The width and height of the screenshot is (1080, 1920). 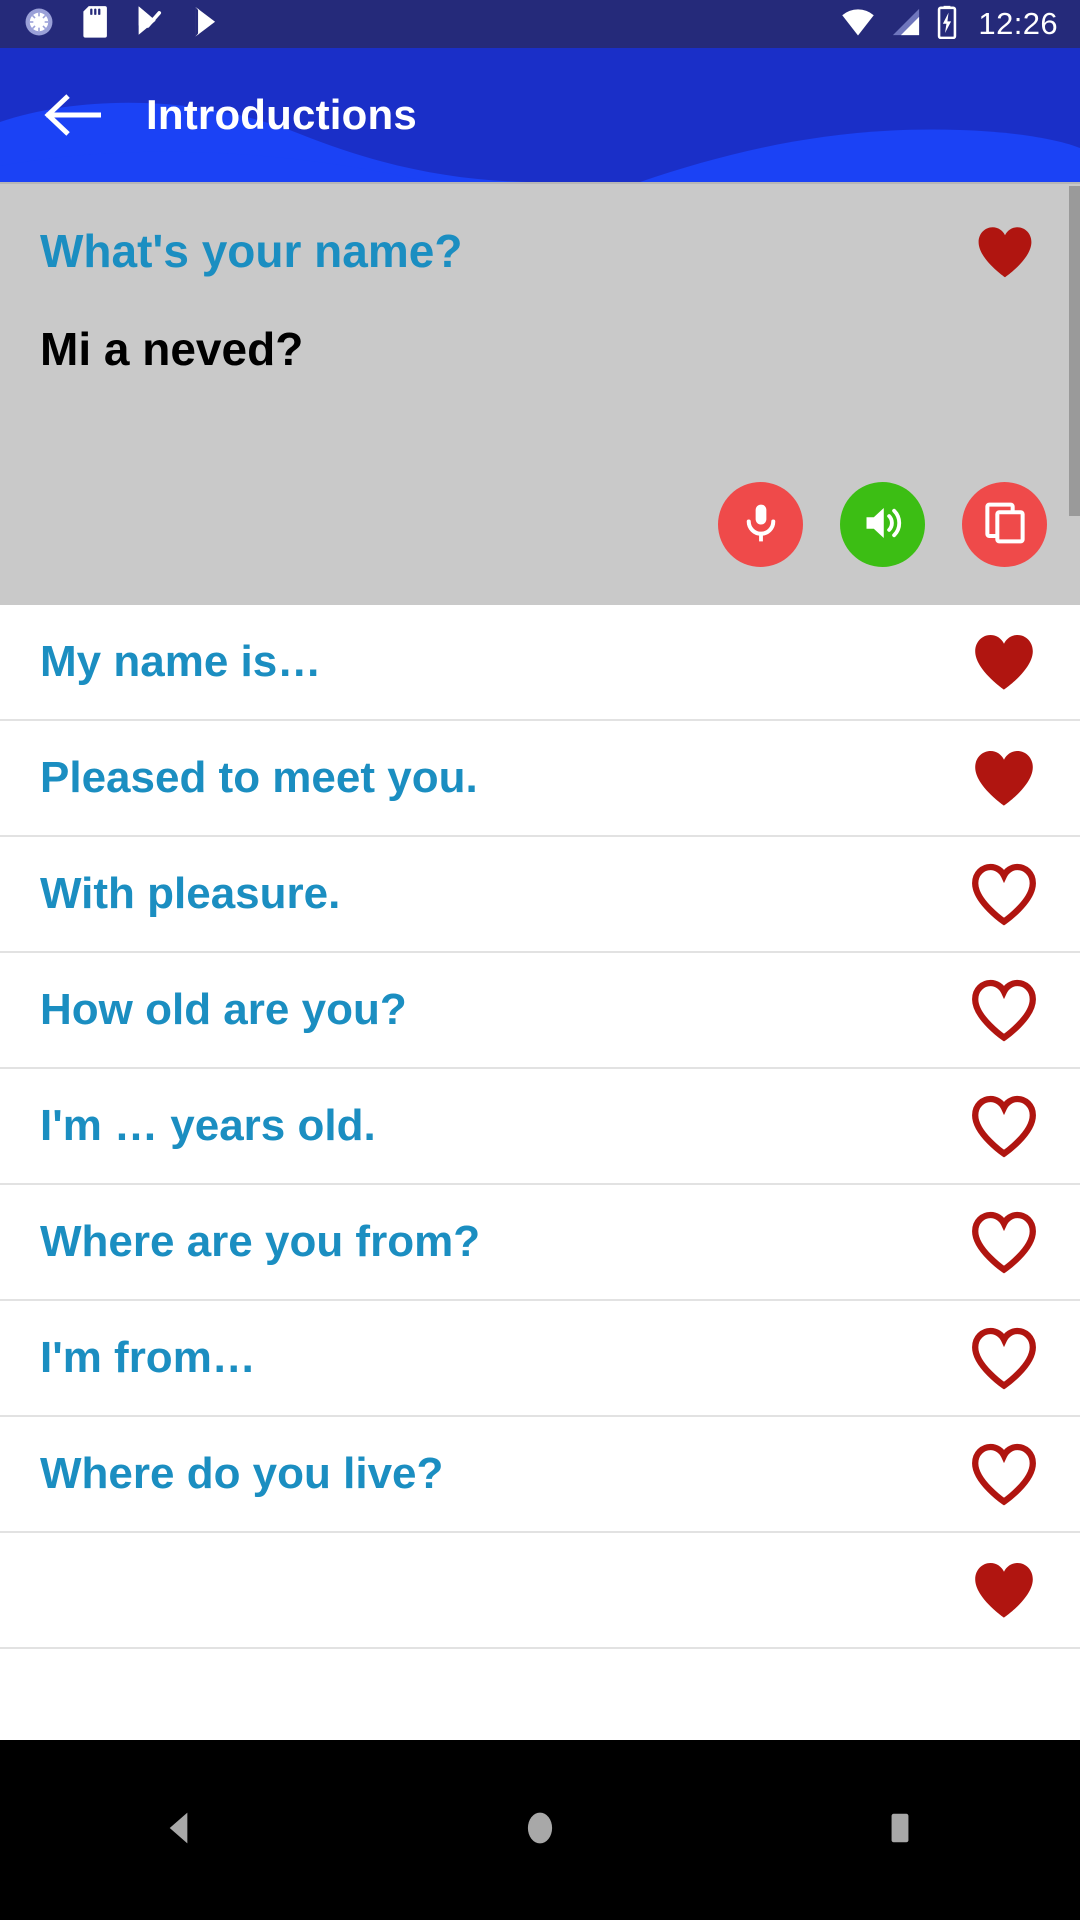 What do you see at coordinates (906, 24) in the screenshot?
I see `cellular-signal-icon` at bounding box center [906, 24].